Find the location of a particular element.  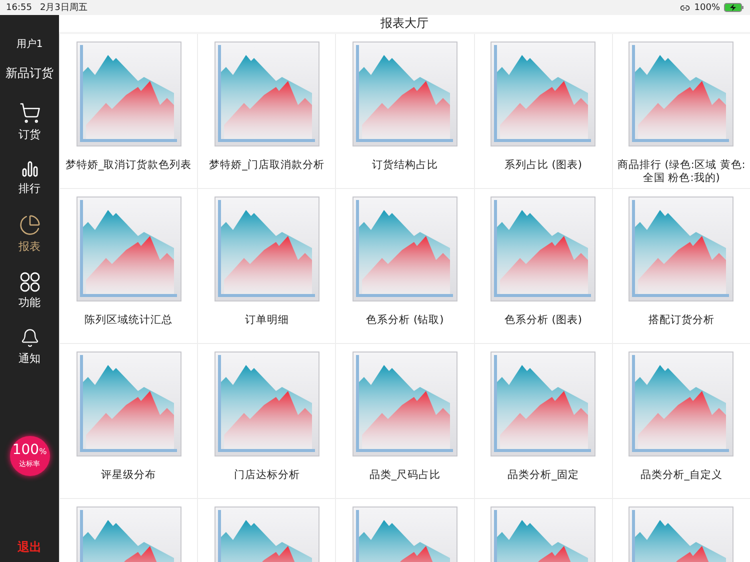

page-title: 报表大厅 is located at coordinates (404, 23).